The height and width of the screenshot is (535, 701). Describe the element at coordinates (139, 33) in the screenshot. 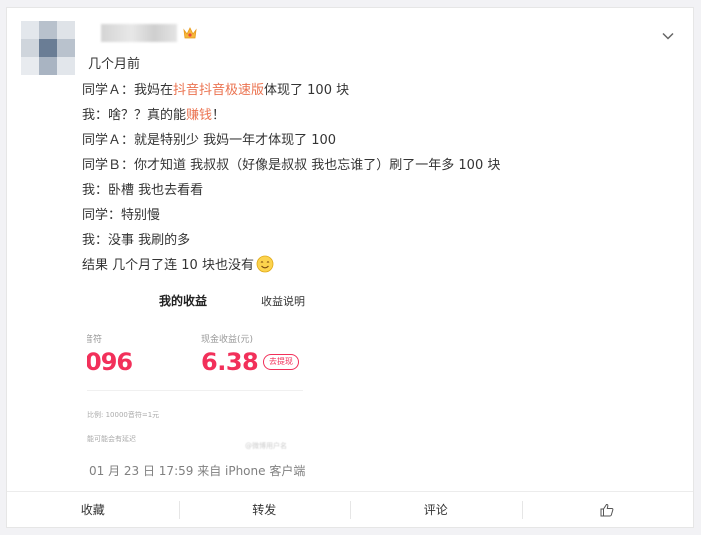

I see `username-blurred` at that location.